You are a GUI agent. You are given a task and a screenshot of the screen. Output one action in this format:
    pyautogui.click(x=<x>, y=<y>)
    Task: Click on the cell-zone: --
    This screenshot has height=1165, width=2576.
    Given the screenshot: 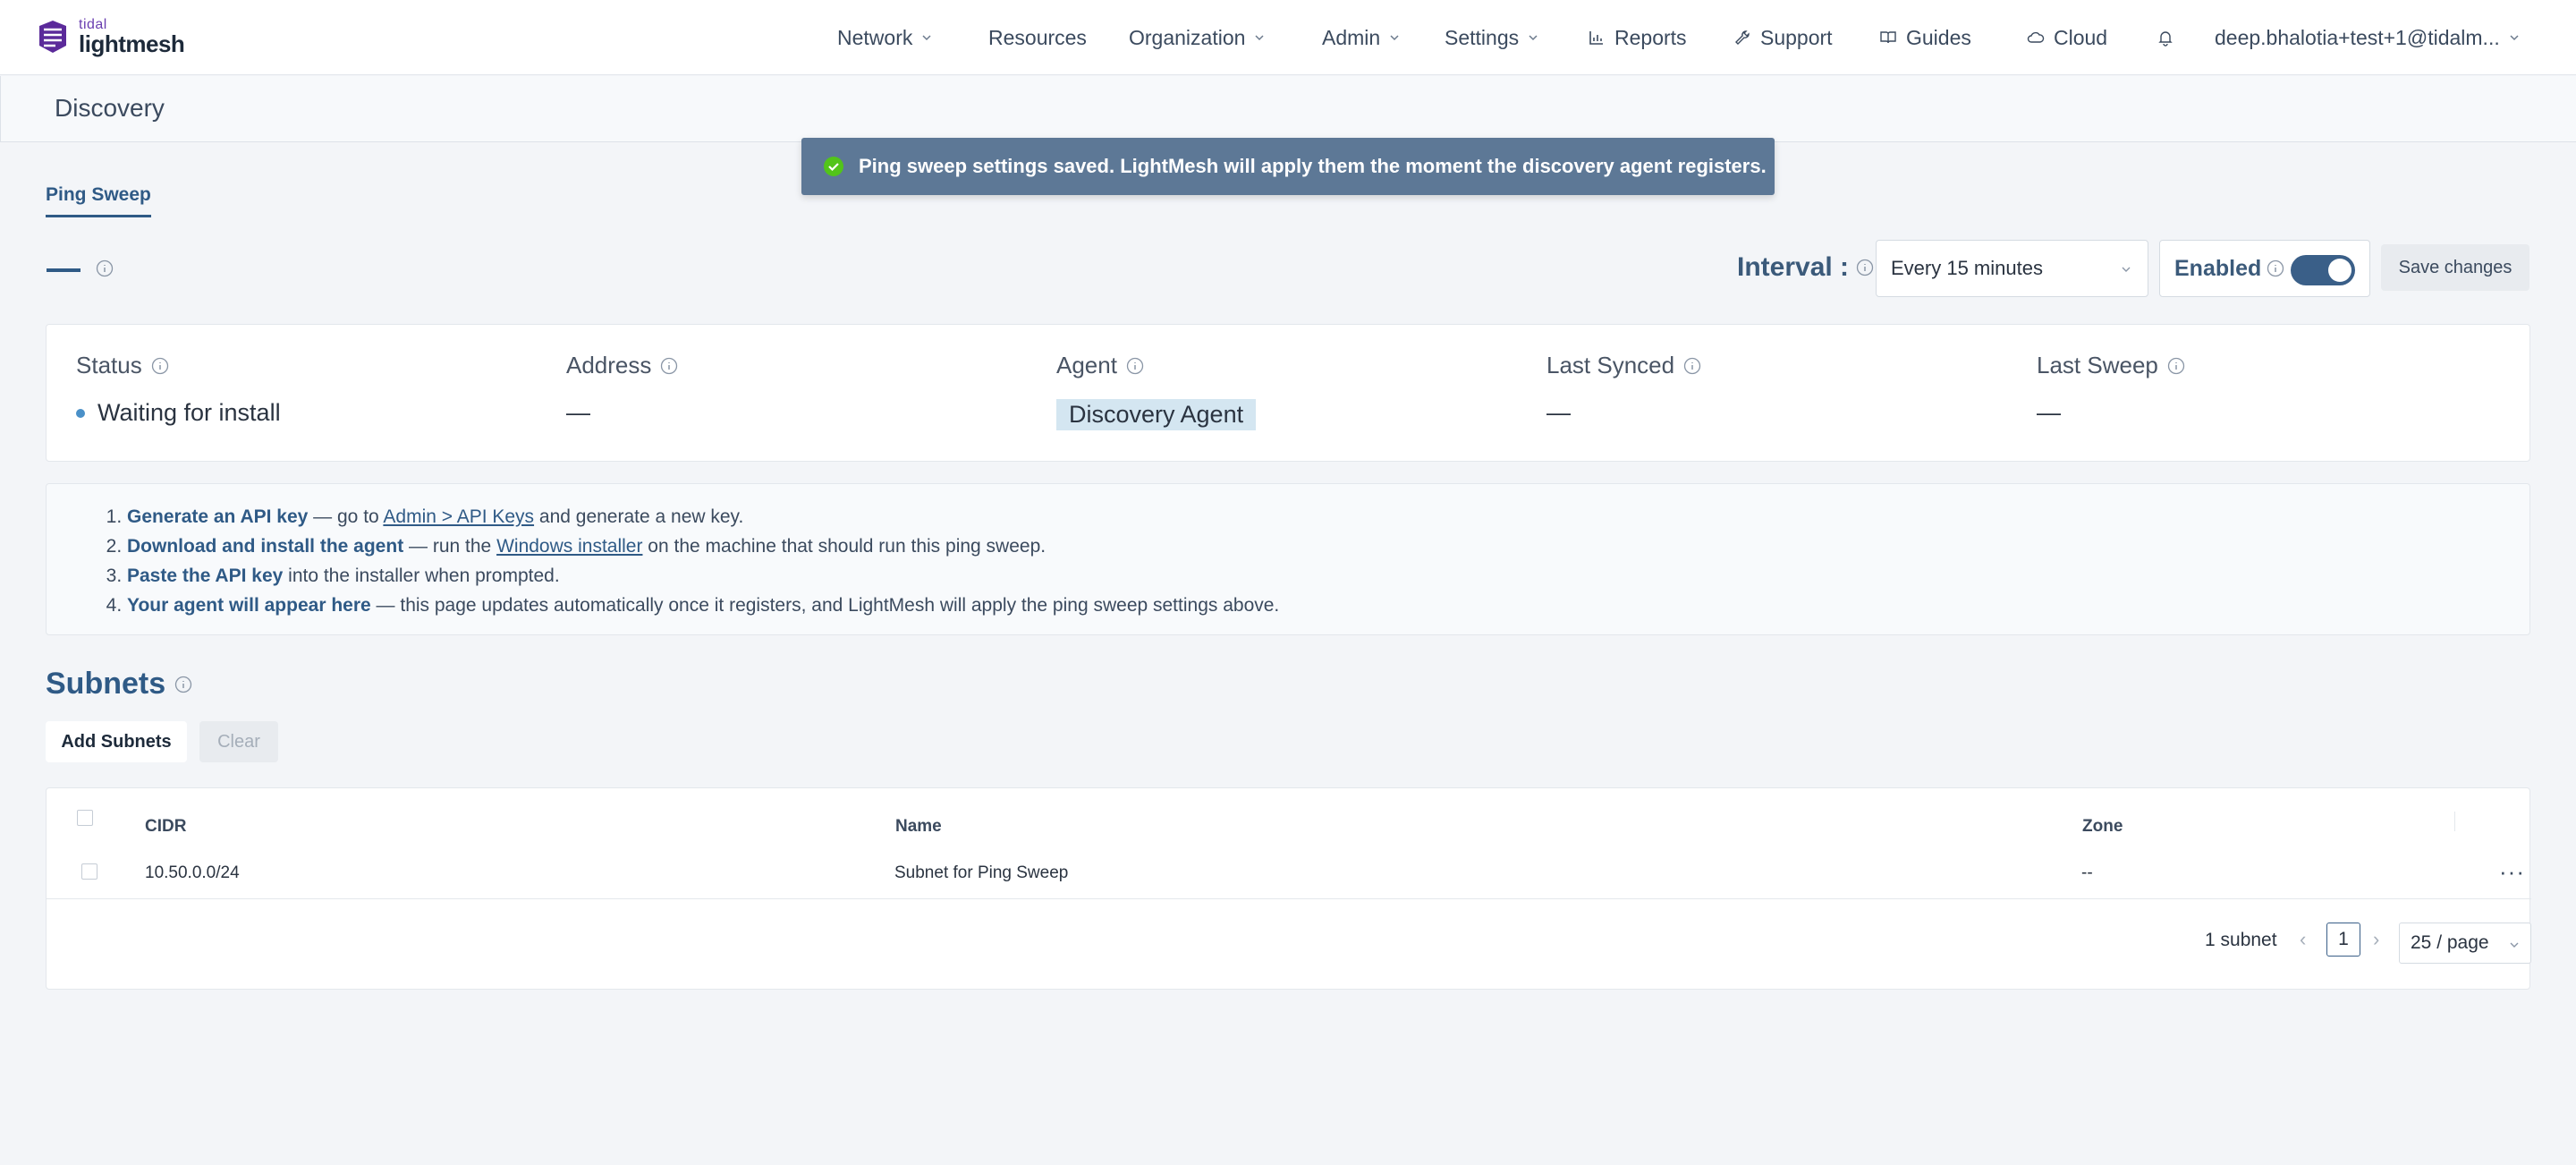 What is the action you would take?
    pyautogui.click(x=2087, y=873)
    